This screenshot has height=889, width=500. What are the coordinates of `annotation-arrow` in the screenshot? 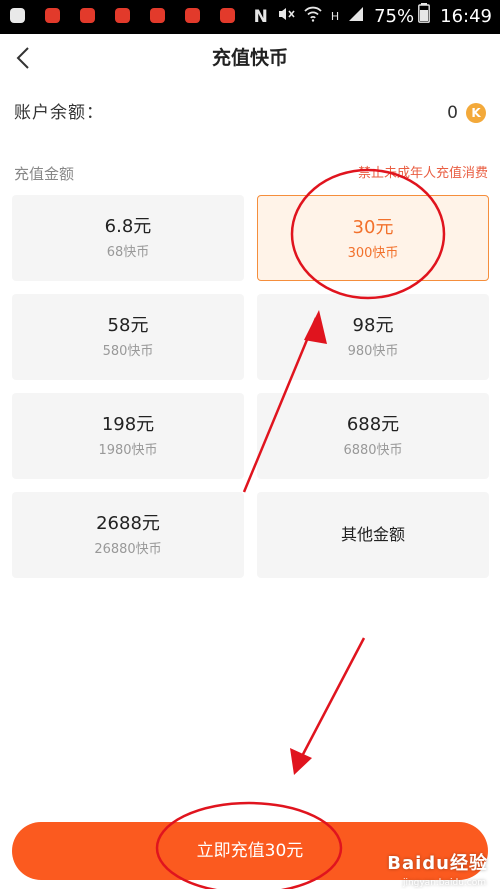 It's located at (332, 699).